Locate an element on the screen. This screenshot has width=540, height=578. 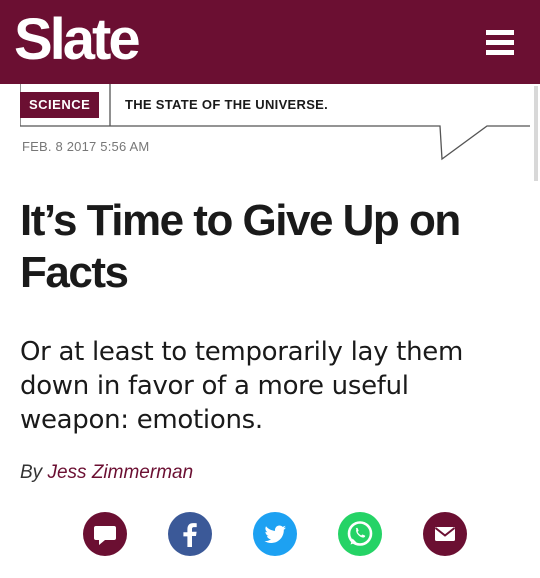
section-bar: SCIENCE THE STATE OF THE UNIVERSE. is located at coordinates (275, 122).